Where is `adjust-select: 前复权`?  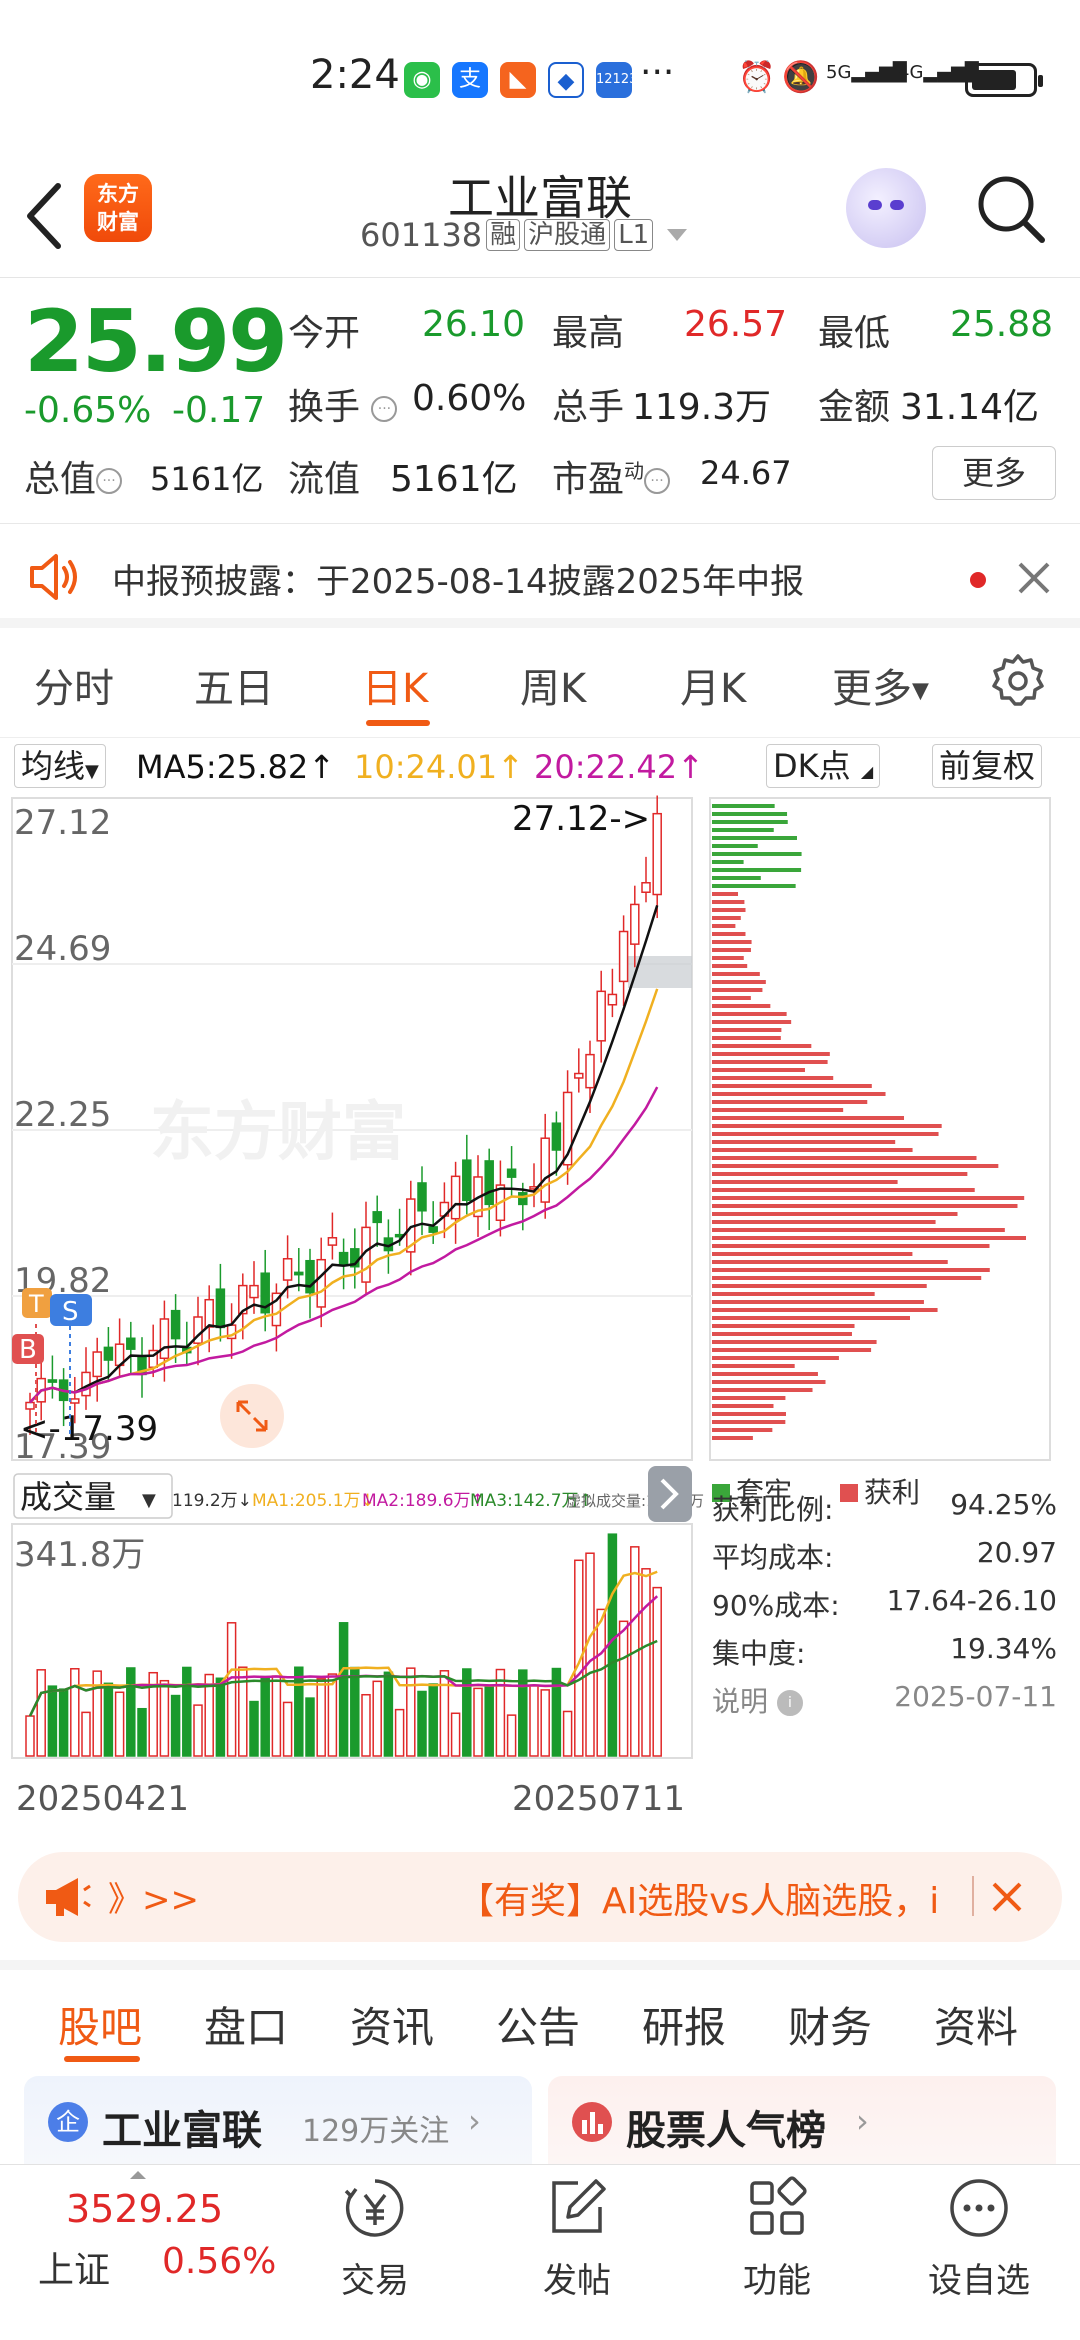
adjust-select: 前复权 is located at coordinates (987, 766).